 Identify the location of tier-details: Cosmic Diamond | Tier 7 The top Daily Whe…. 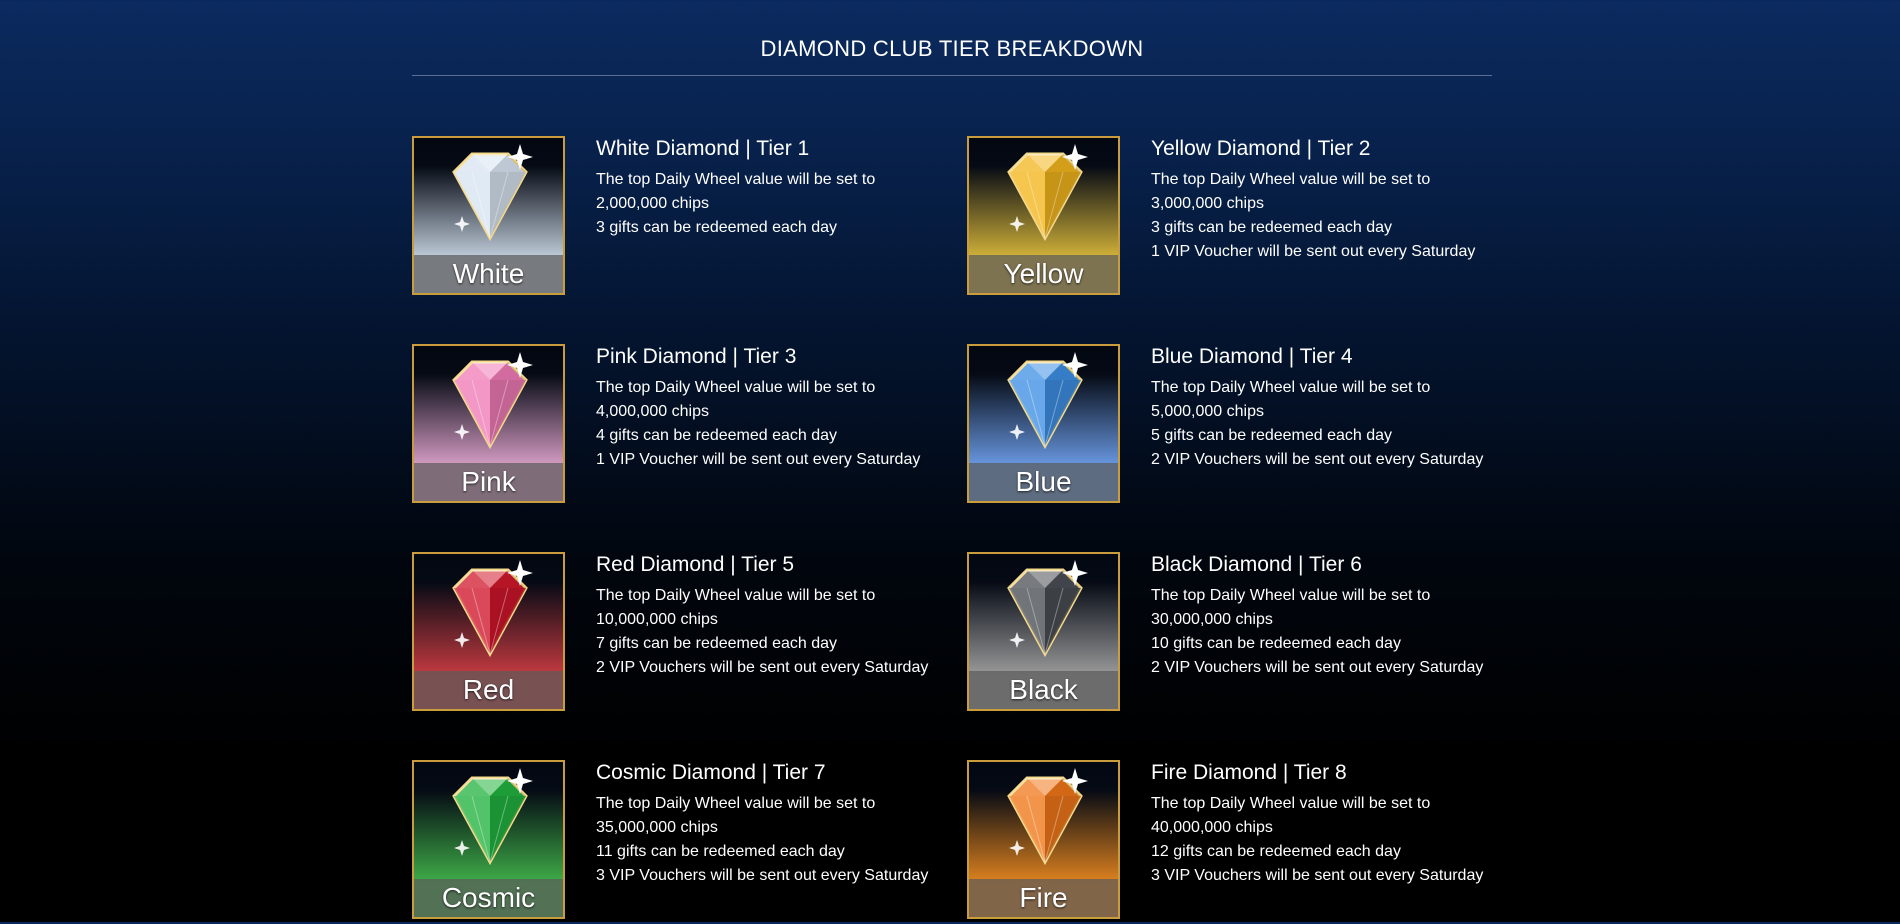
(774, 824).